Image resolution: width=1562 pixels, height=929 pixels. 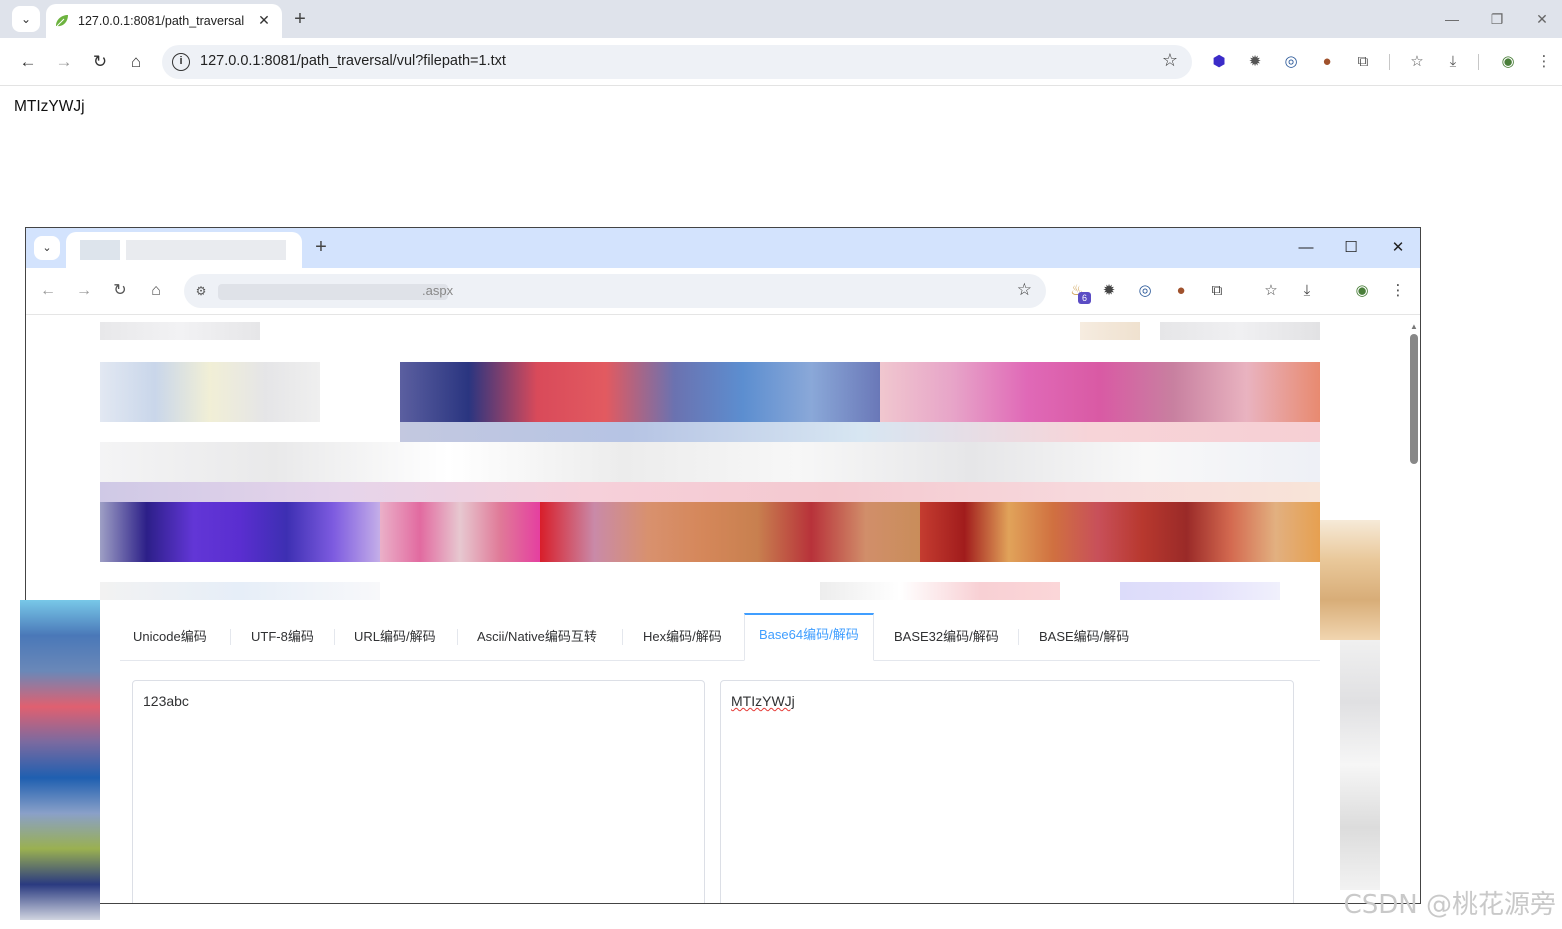 What do you see at coordinates (210, 392) in the screenshot?
I see `blurred-banner-left` at bounding box center [210, 392].